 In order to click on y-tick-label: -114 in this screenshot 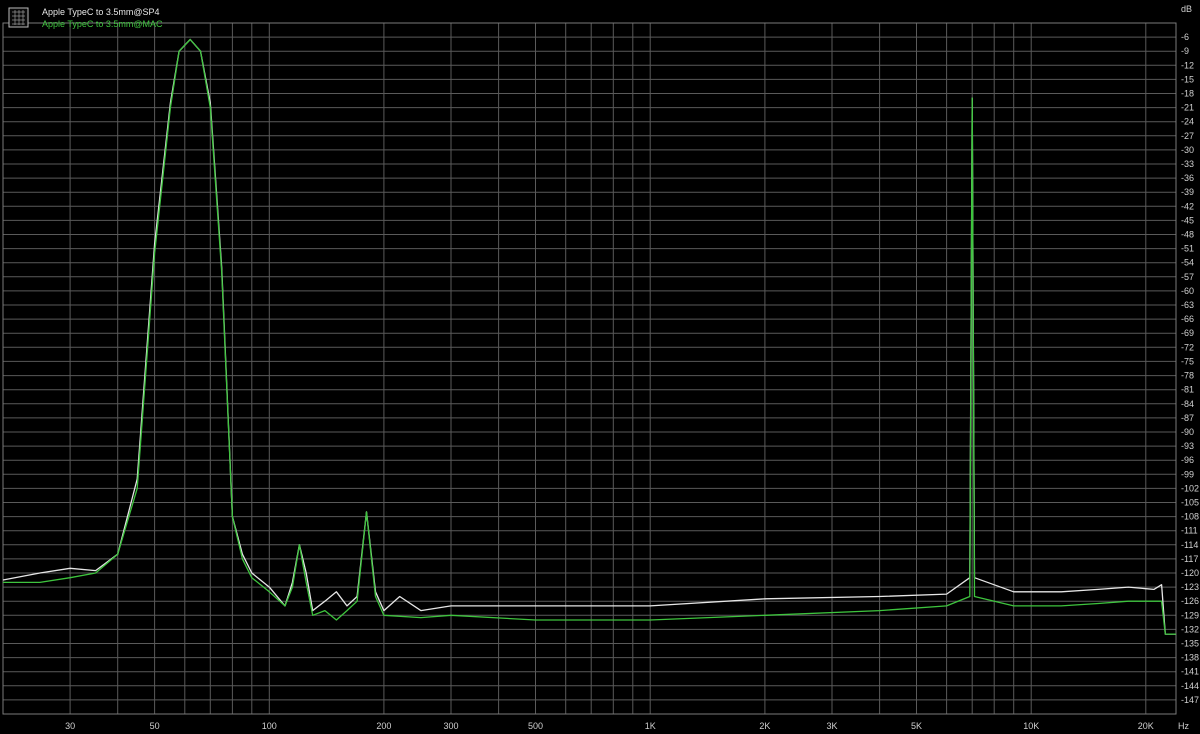, I will do `click(1189, 545)`.